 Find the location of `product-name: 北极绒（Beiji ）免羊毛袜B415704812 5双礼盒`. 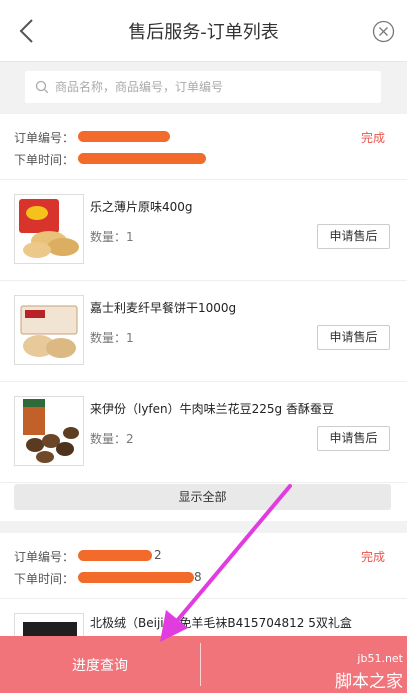

product-name: 北极绒（Beiji ）免羊毛袜B415704812 5双礼盒 is located at coordinates (221, 622).